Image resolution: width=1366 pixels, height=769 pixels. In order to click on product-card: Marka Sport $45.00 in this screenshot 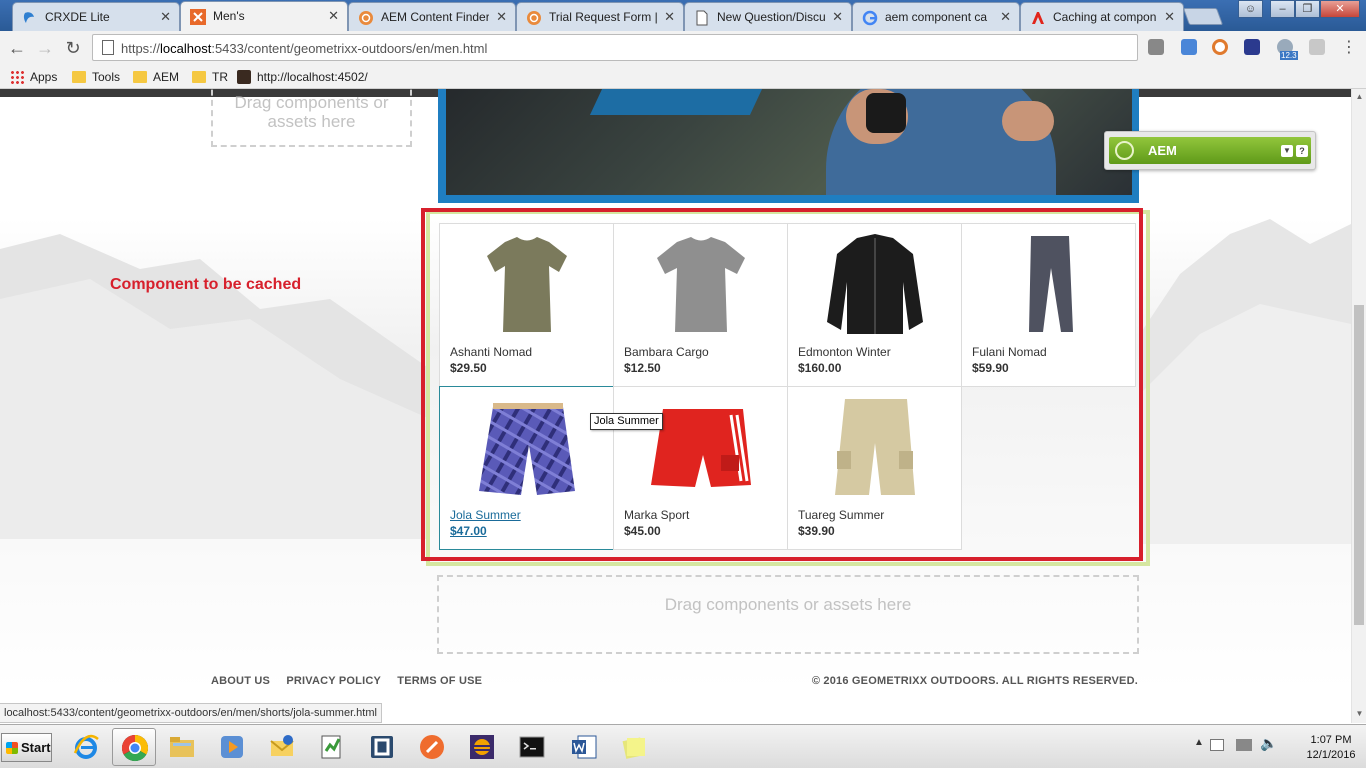, I will do `click(700, 468)`.